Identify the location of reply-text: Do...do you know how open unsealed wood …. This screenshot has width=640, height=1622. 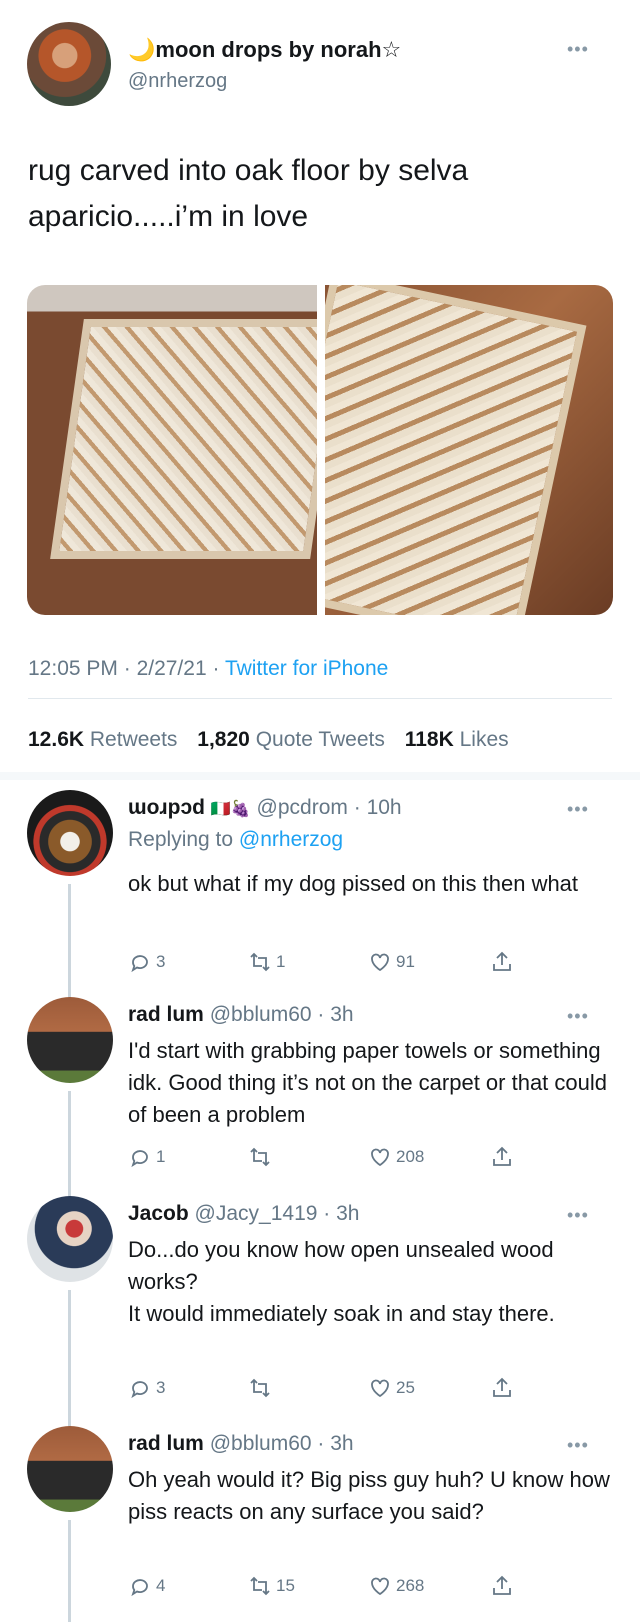
(373, 1282).